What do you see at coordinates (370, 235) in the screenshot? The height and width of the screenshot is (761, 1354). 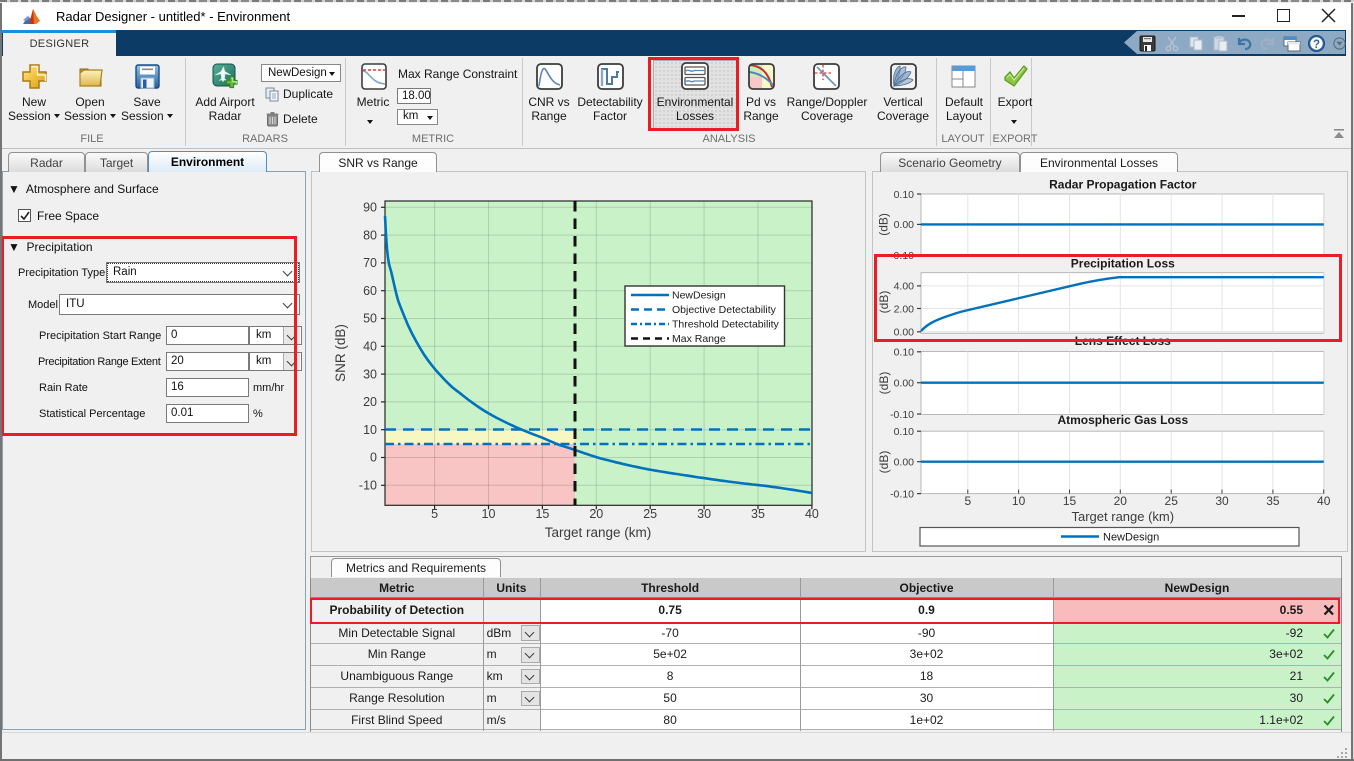 I see `svg-text: 80` at bounding box center [370, 235].